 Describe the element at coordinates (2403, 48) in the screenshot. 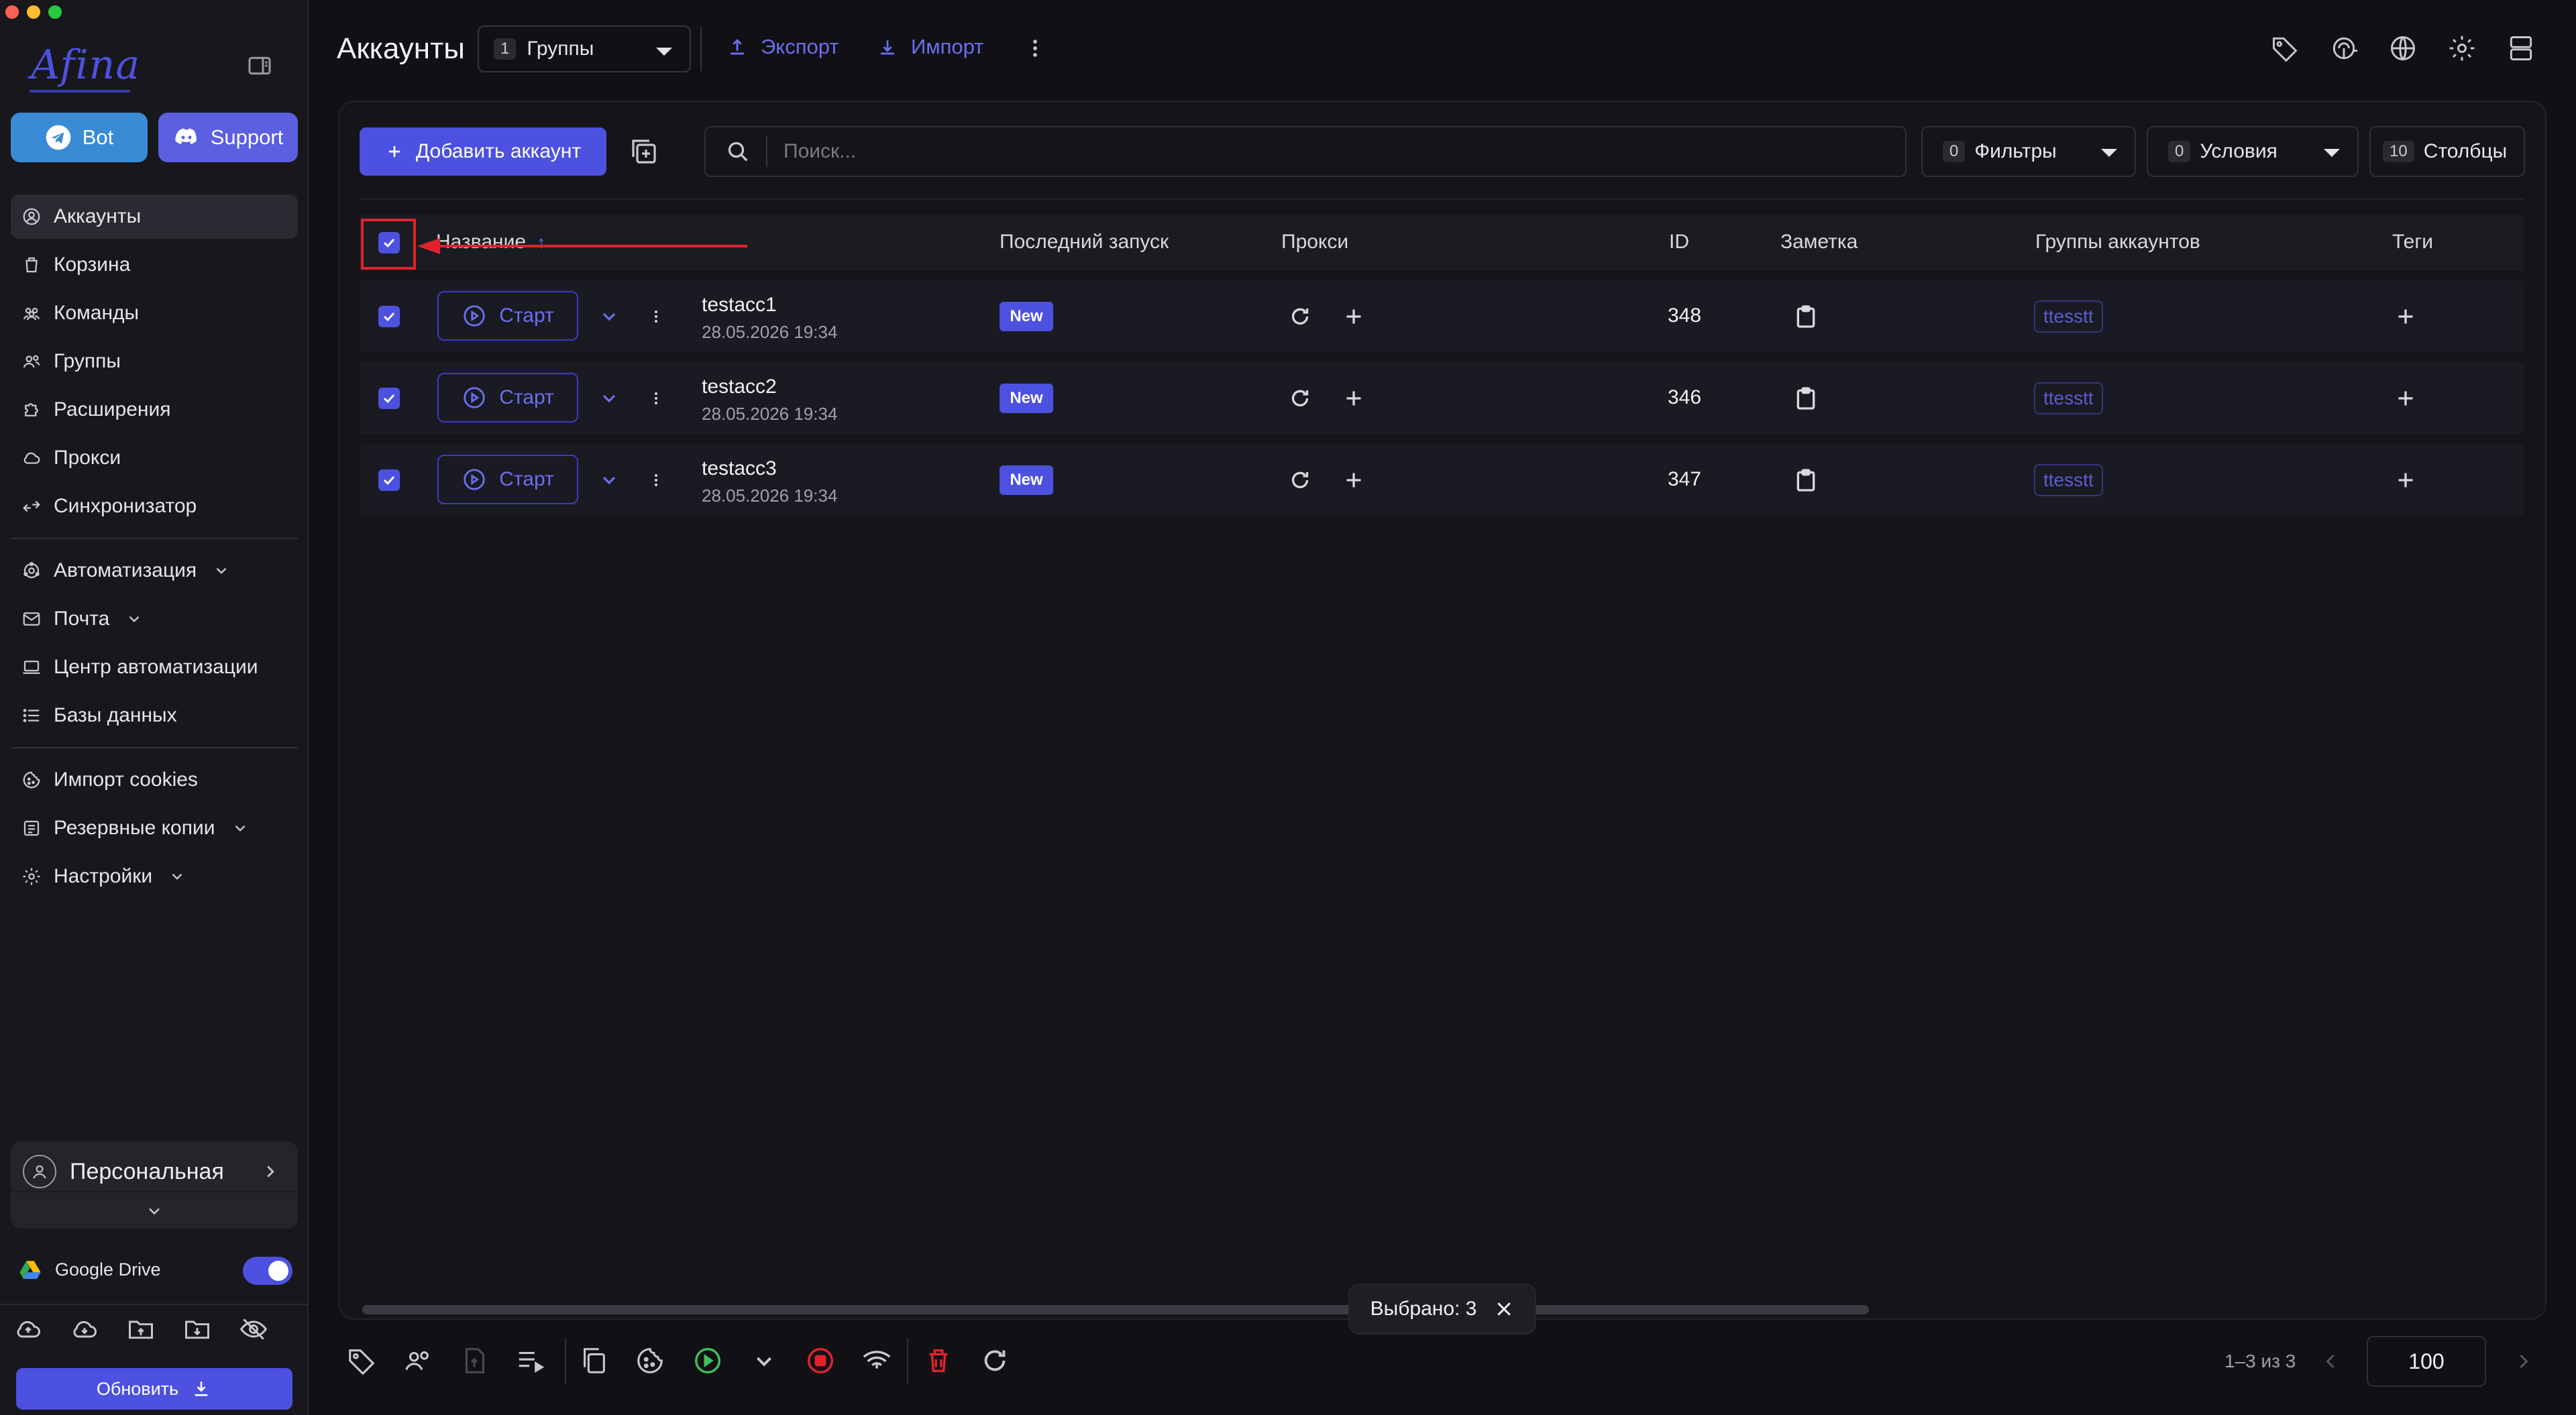

I see `globe-icon` at that location.